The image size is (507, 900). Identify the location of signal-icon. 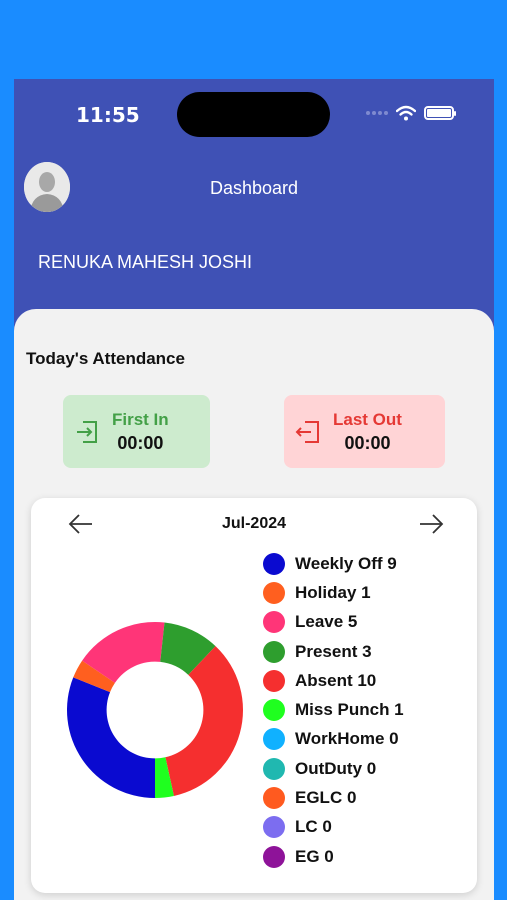
(377, 113).